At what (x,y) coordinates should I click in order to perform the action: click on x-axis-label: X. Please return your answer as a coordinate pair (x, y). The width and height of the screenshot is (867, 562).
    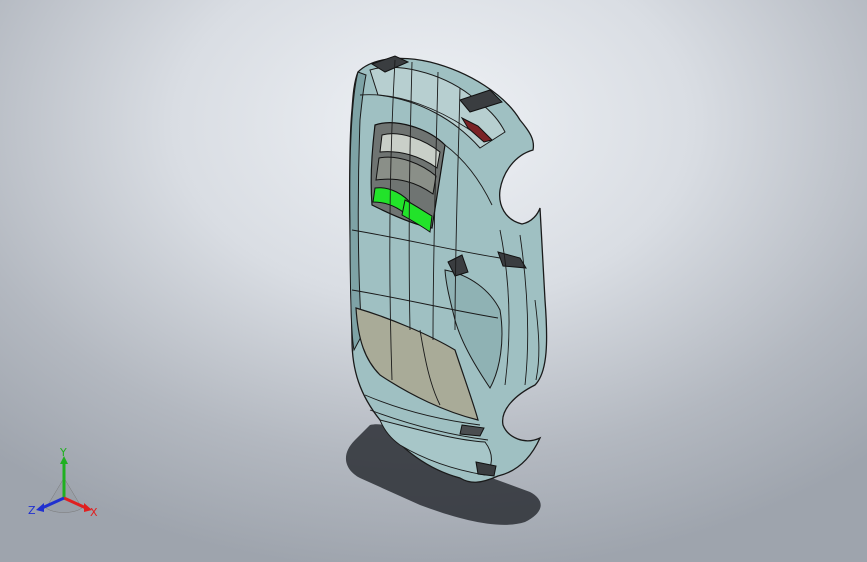
    Looking at the image, I should click on (94, 512).